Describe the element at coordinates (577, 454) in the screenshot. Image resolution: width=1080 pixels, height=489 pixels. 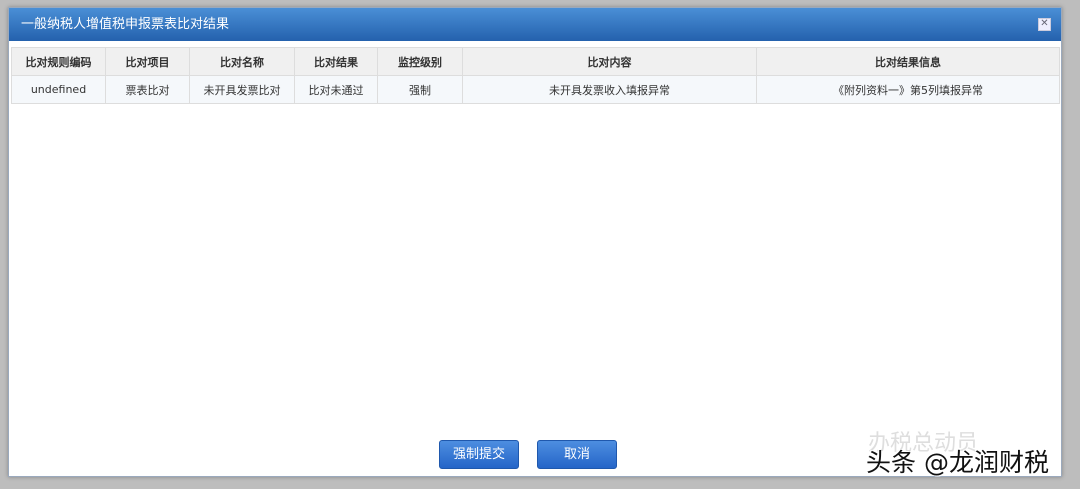
I see `cancel-button: 取消` at that location.